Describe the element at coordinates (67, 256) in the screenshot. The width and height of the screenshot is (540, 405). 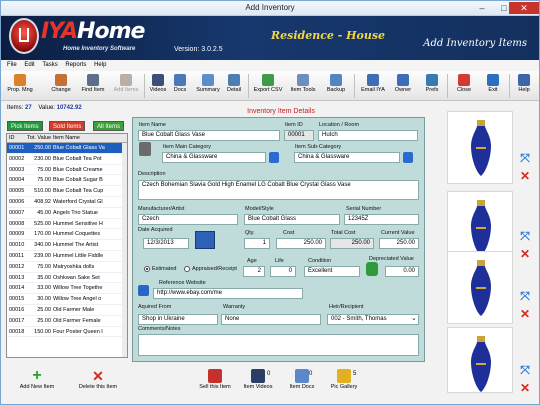
I see `table-row: 00011 239.00 Hummel Little Fiddle` at that location.